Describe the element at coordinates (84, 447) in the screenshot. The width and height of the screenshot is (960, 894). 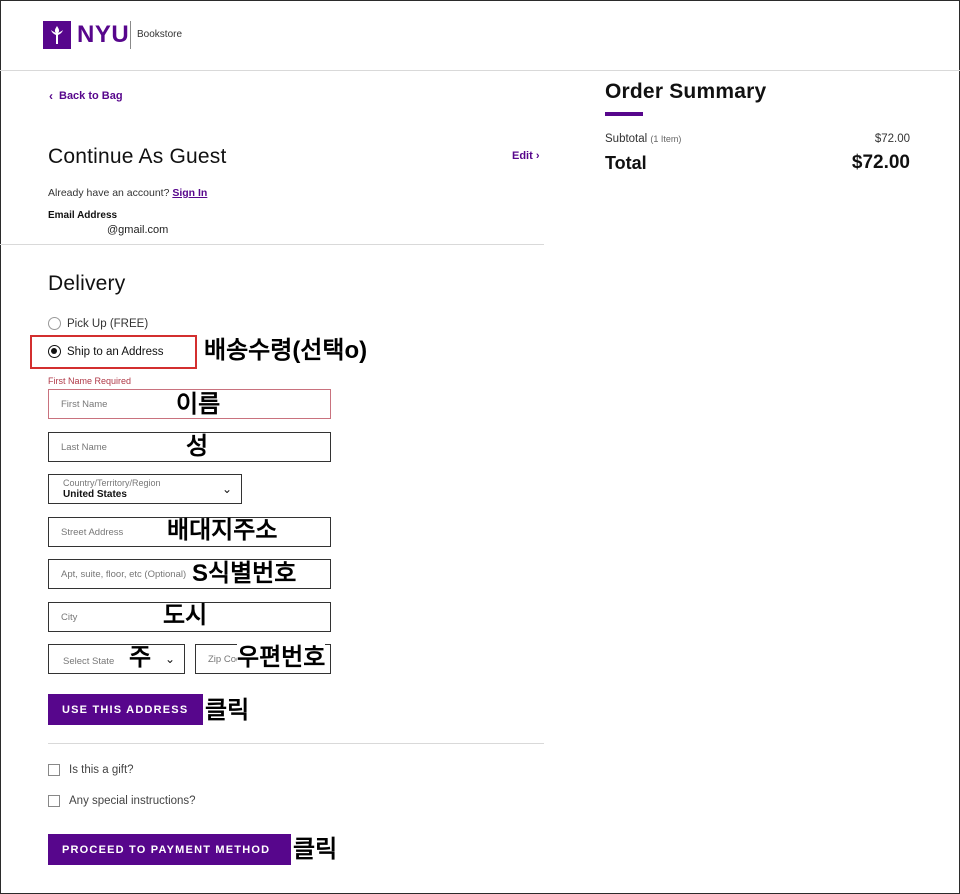
I see `last-name-placeholder: Last Name` at that location.